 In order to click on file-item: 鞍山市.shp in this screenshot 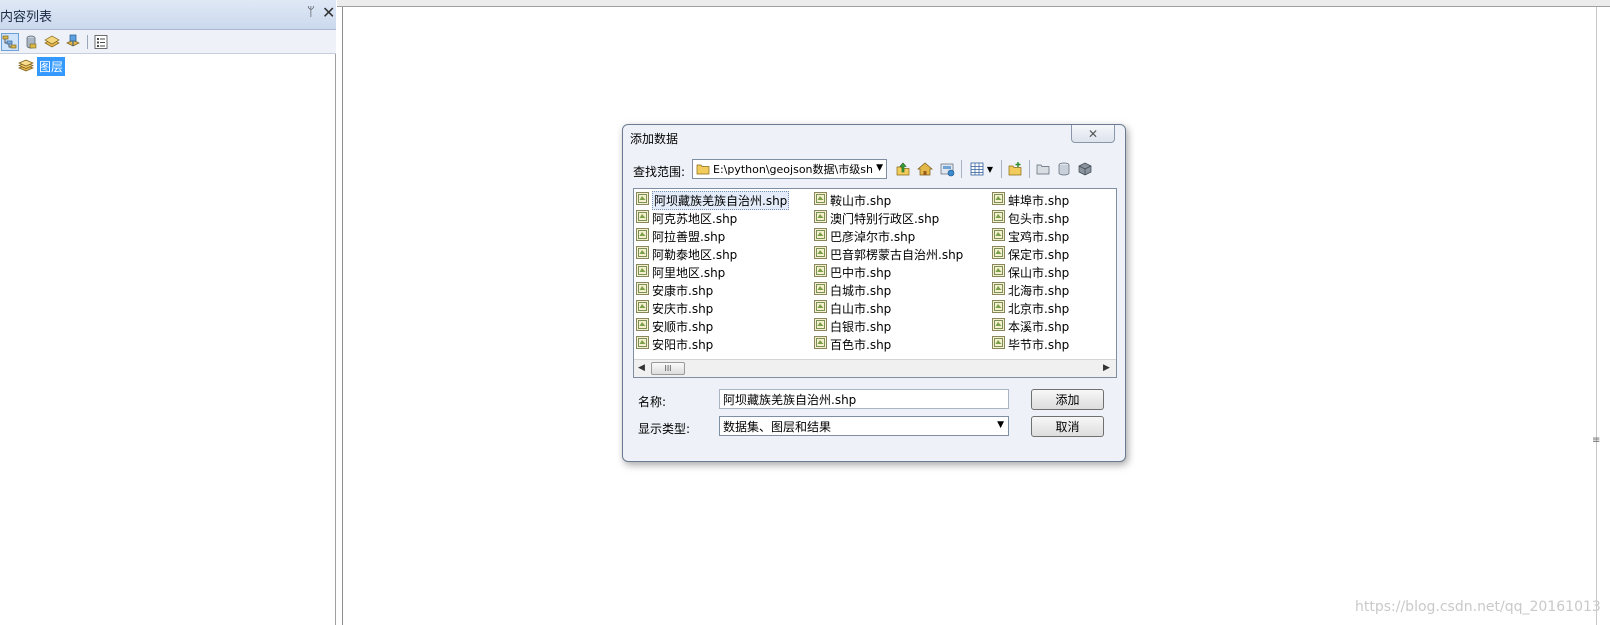, I will do `click(888, 200)`.